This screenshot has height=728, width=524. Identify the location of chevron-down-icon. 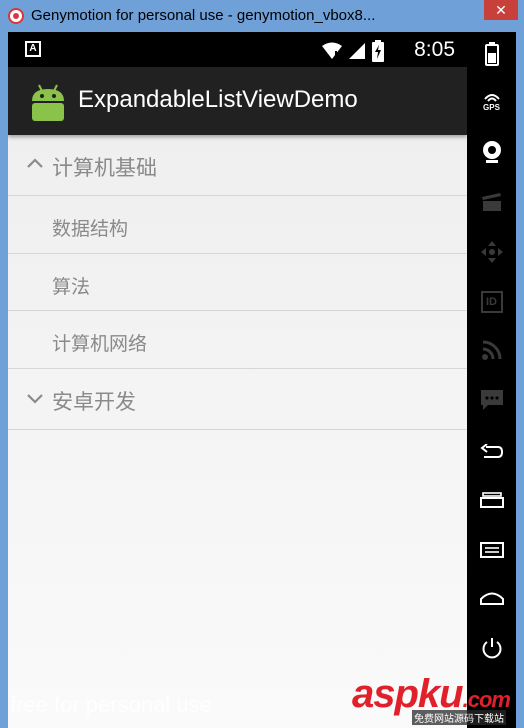
(35, 399).